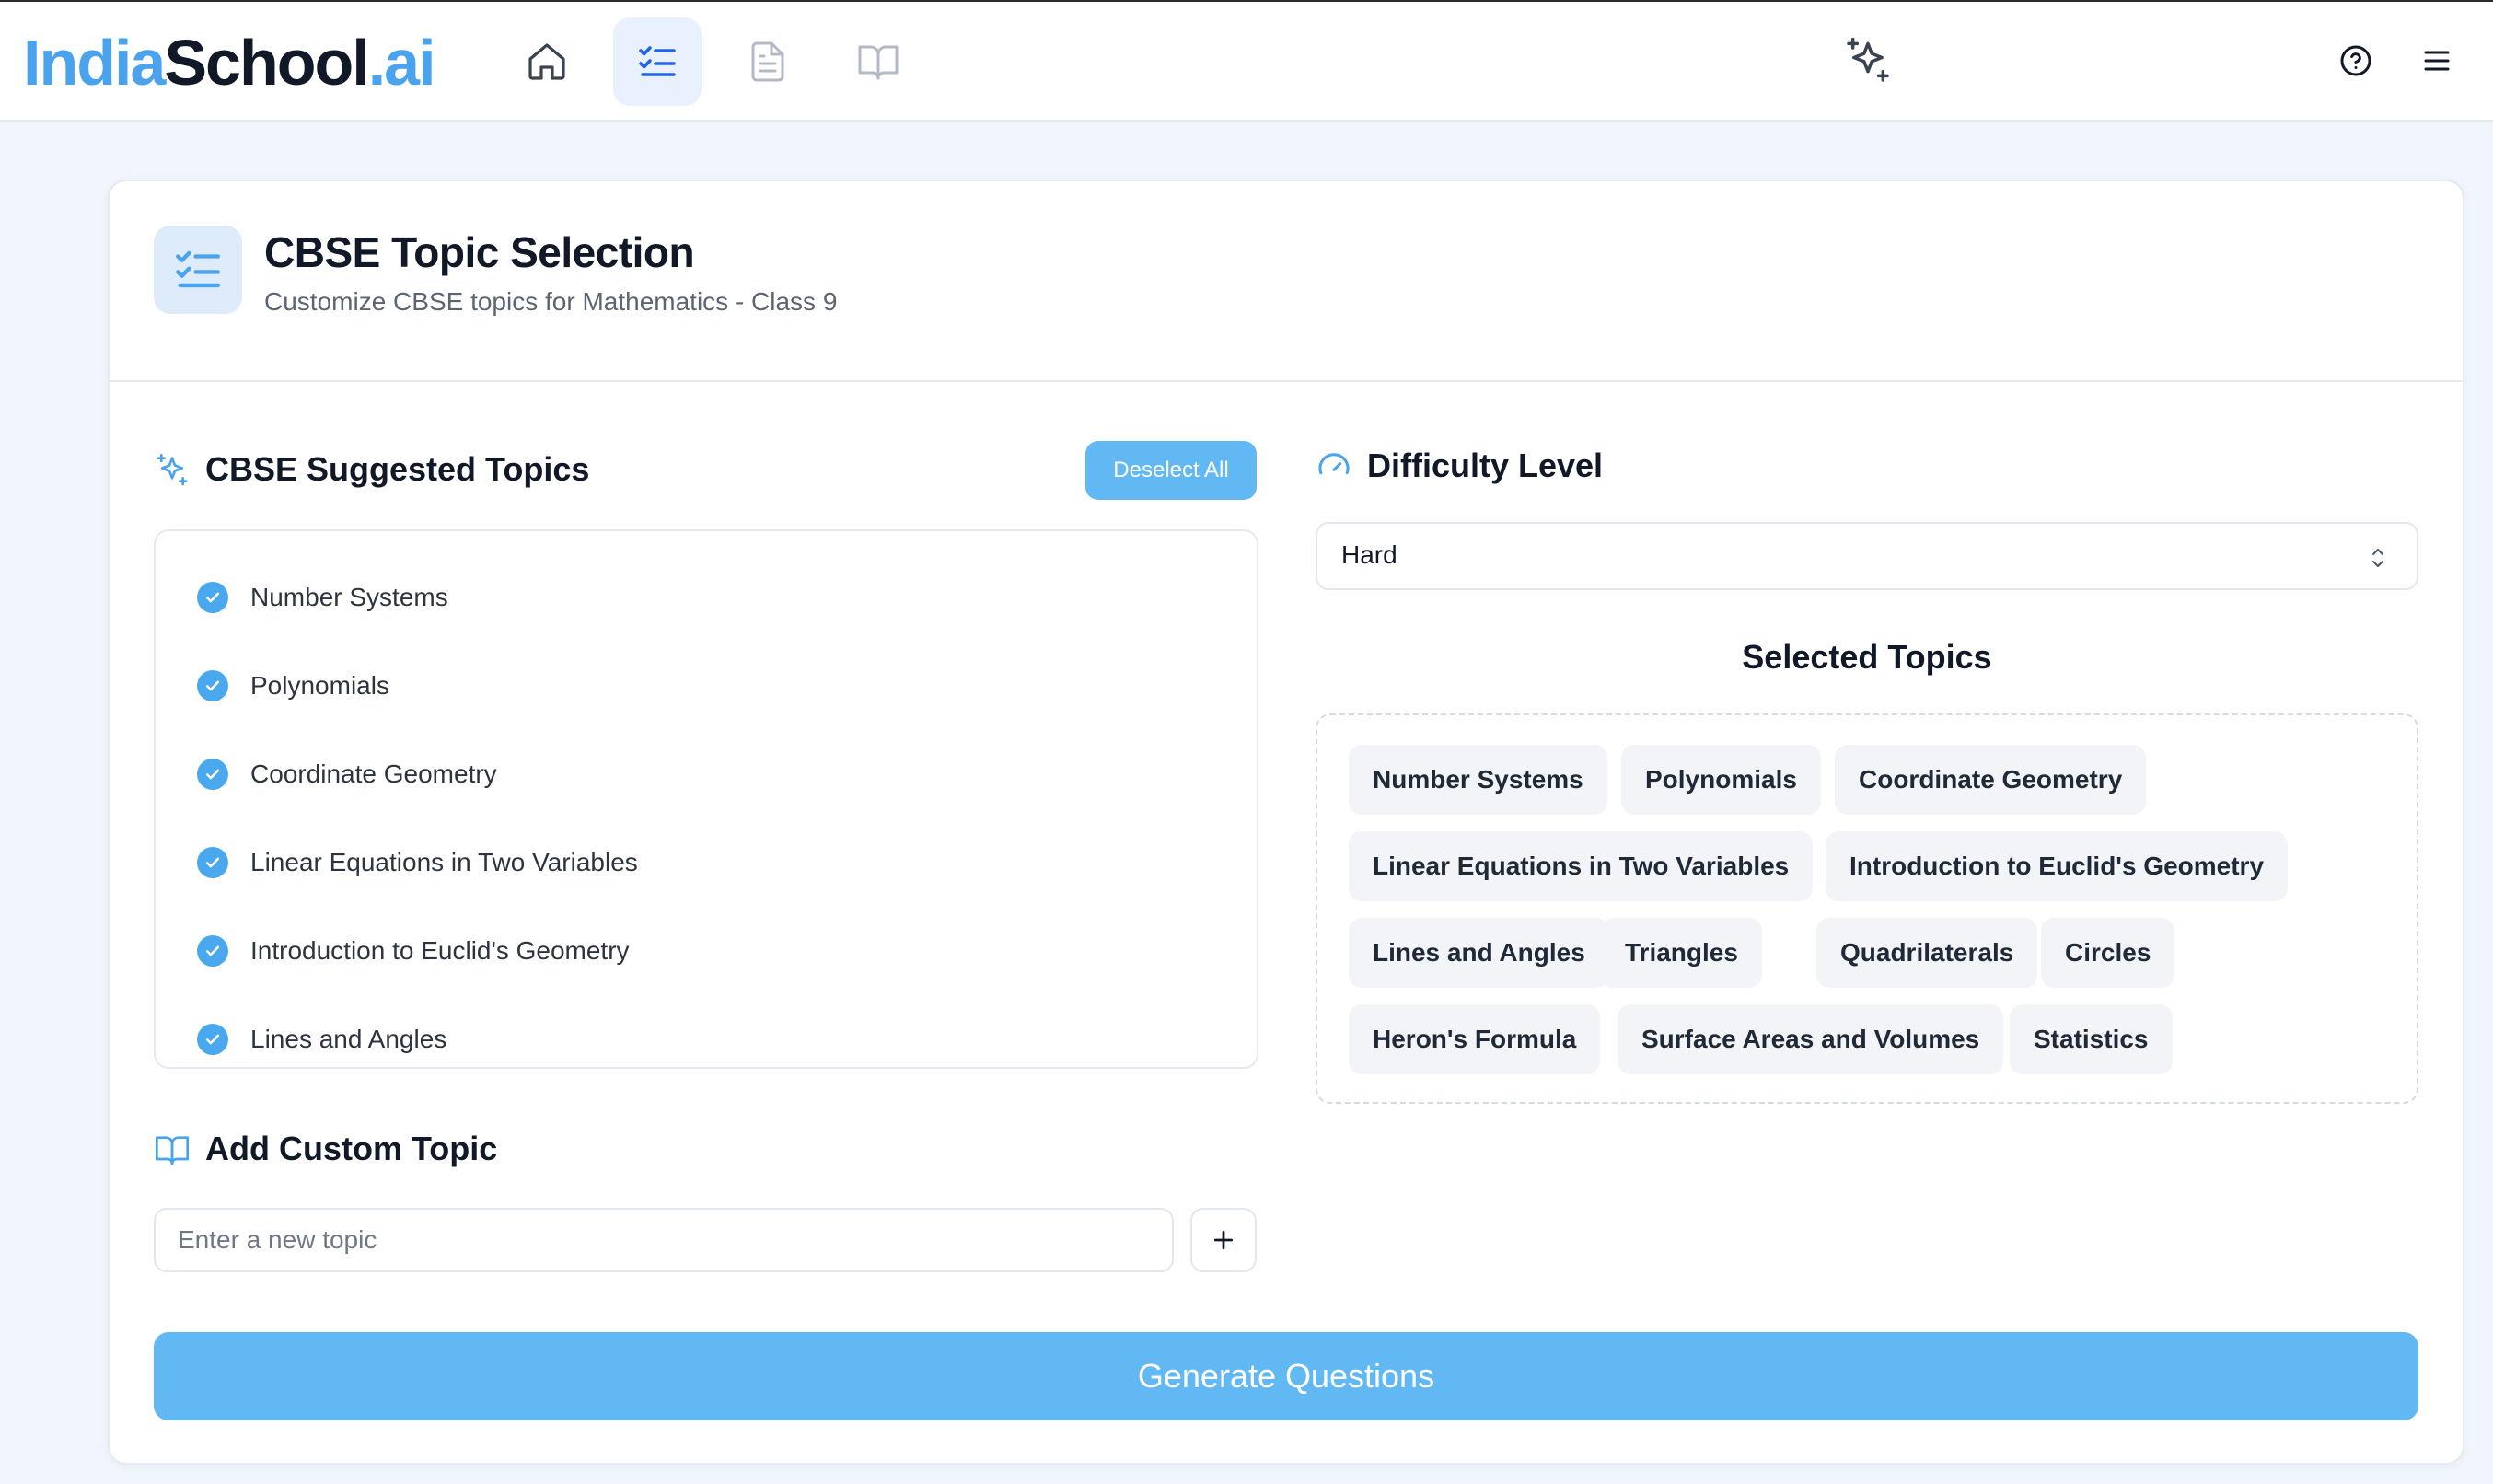 This screenshot has width=2493, height=1484. I want to click on custom-topic-input, so click(664, 1240).